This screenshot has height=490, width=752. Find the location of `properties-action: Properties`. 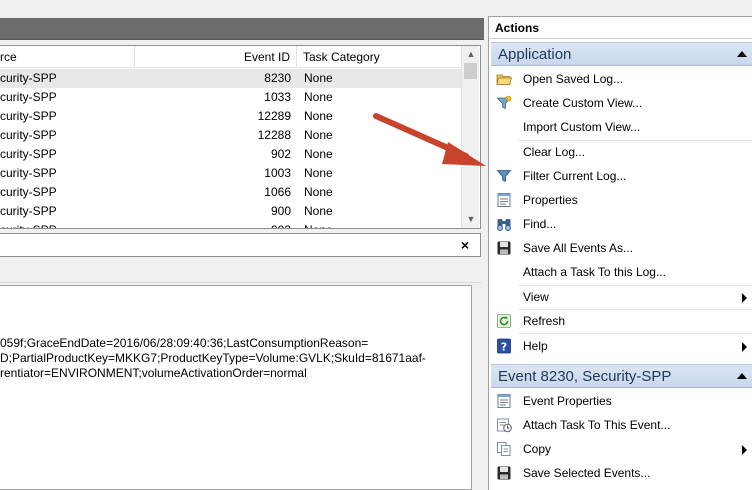

properties-action: Properties is located at coordinates (621, 200).